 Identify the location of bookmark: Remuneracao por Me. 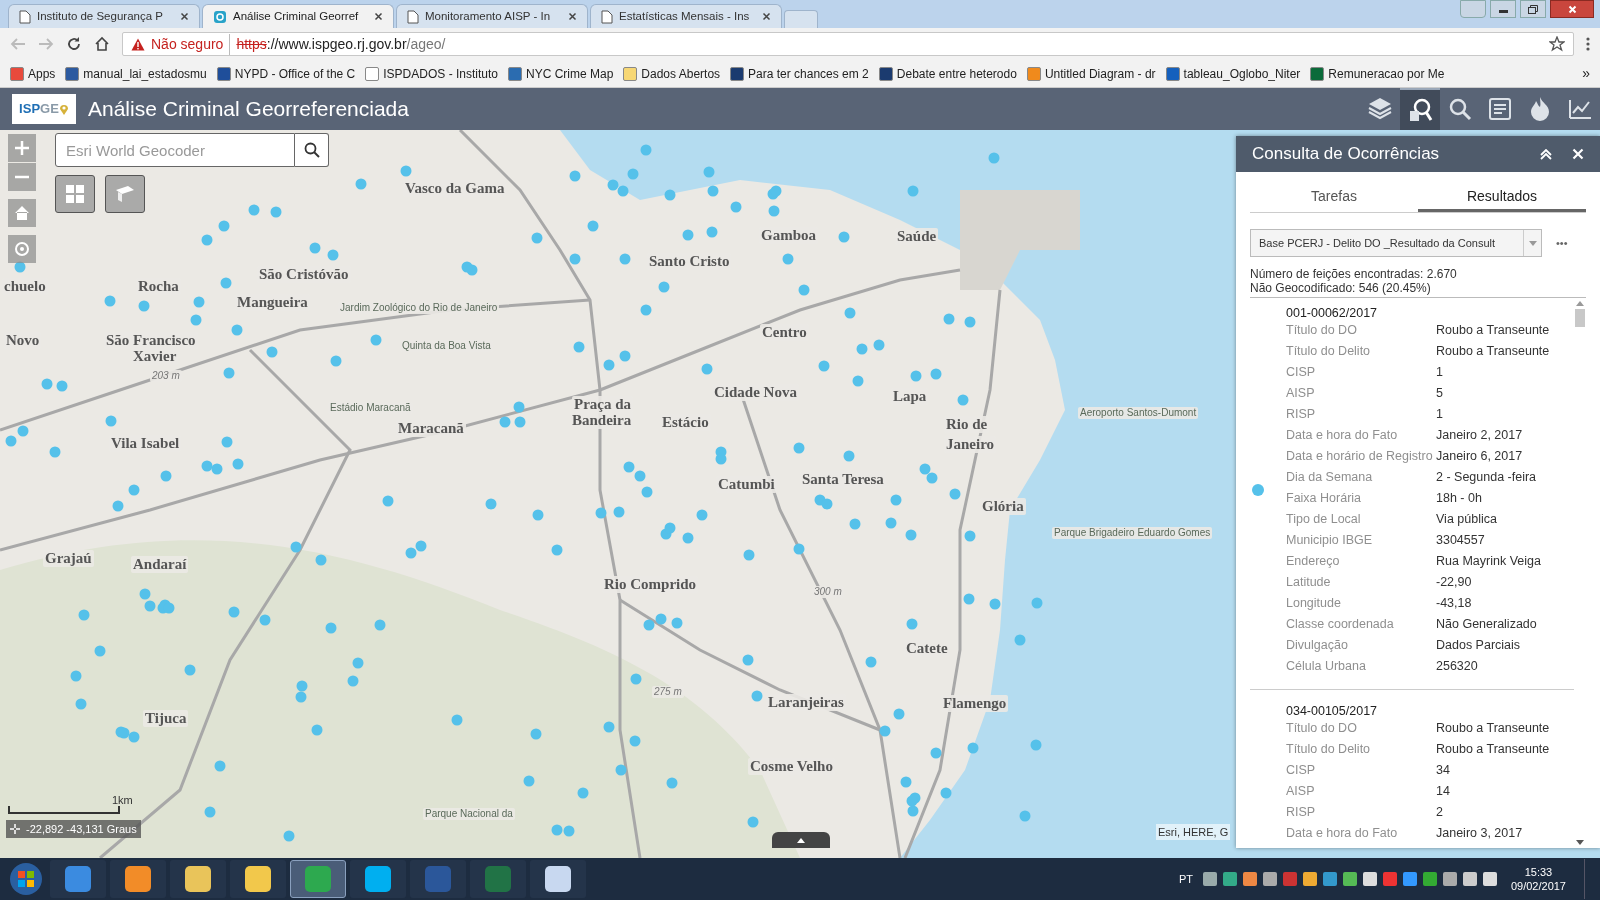
(1377, 73).